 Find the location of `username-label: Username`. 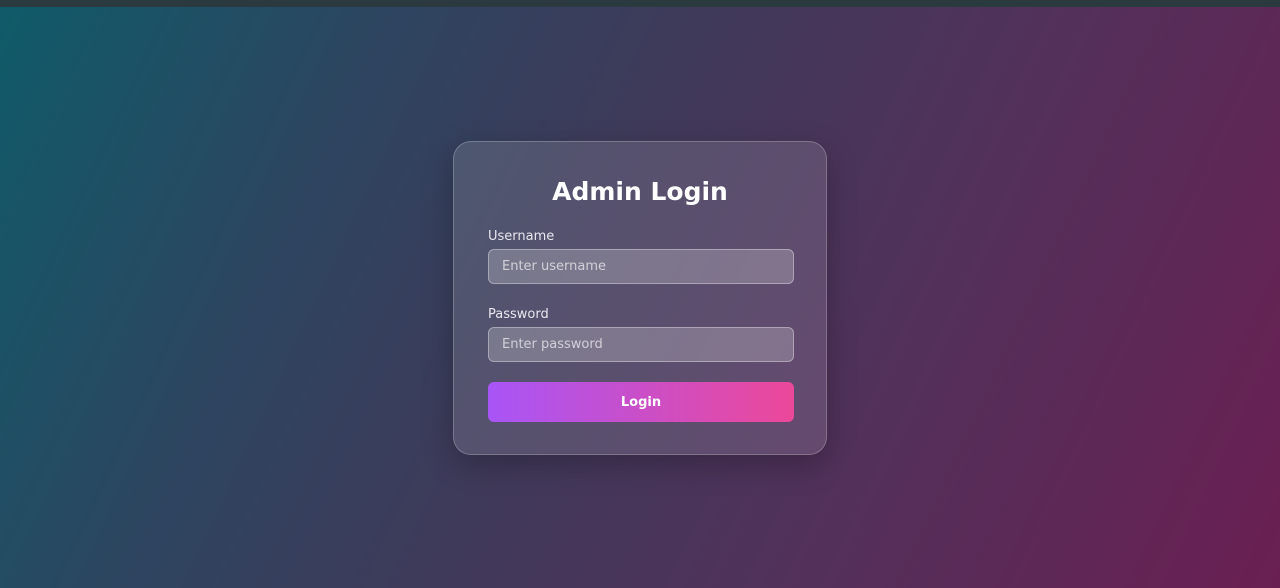

username-label: Username is located at coordinates (521, 236).